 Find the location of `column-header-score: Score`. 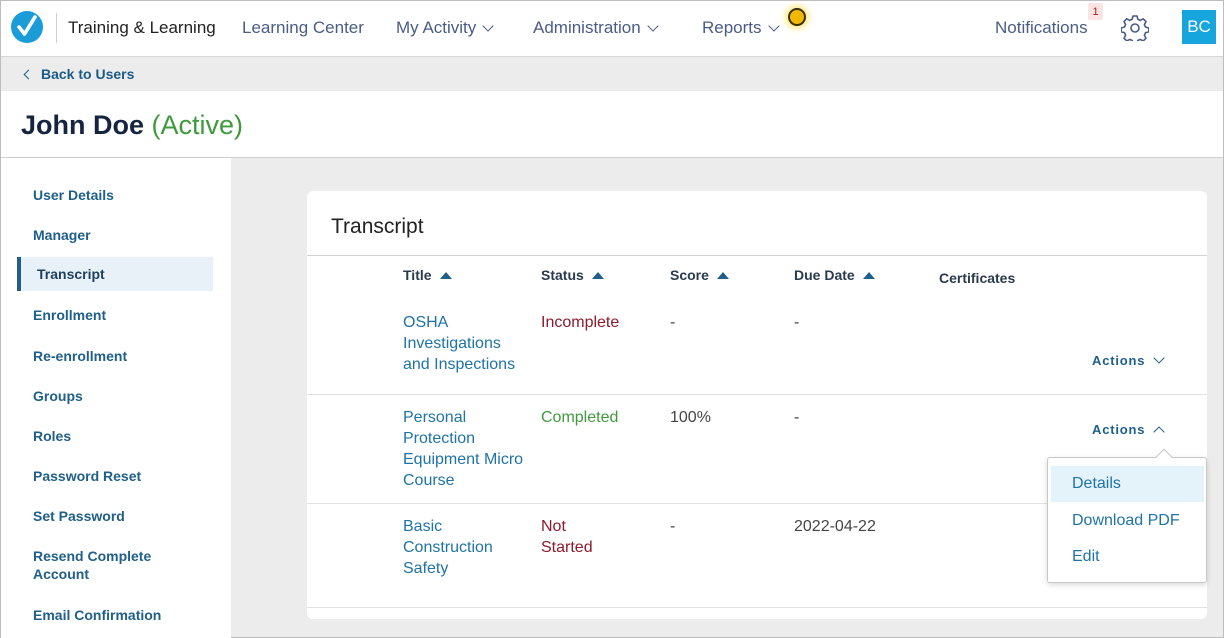

column-header-score: Score is located at coordinates (699, 275).